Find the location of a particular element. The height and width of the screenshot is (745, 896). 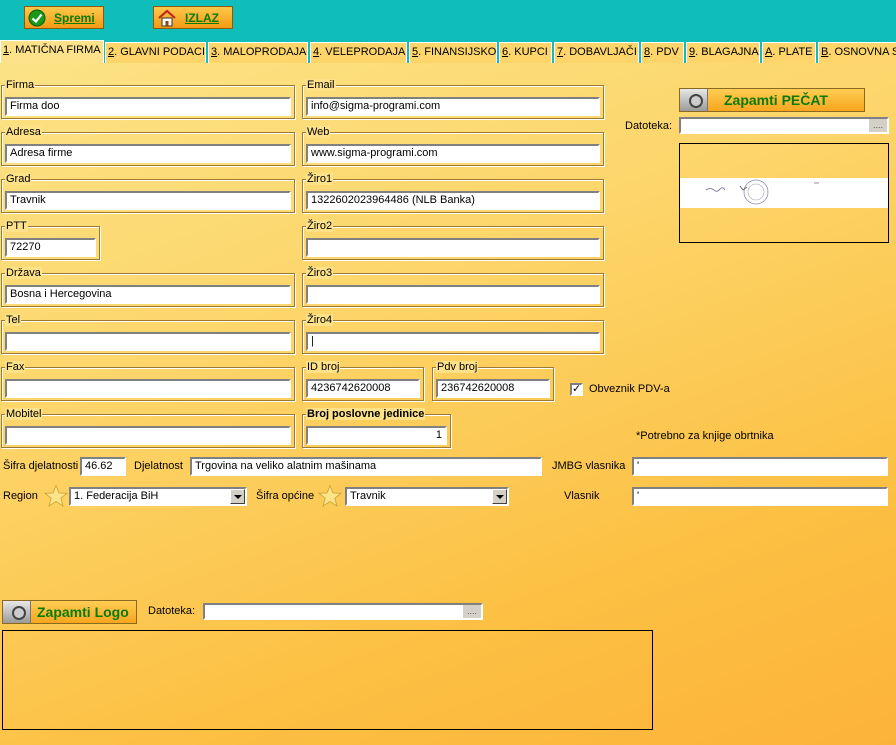

tel-label: Tel is located at coordinates (13, 320).